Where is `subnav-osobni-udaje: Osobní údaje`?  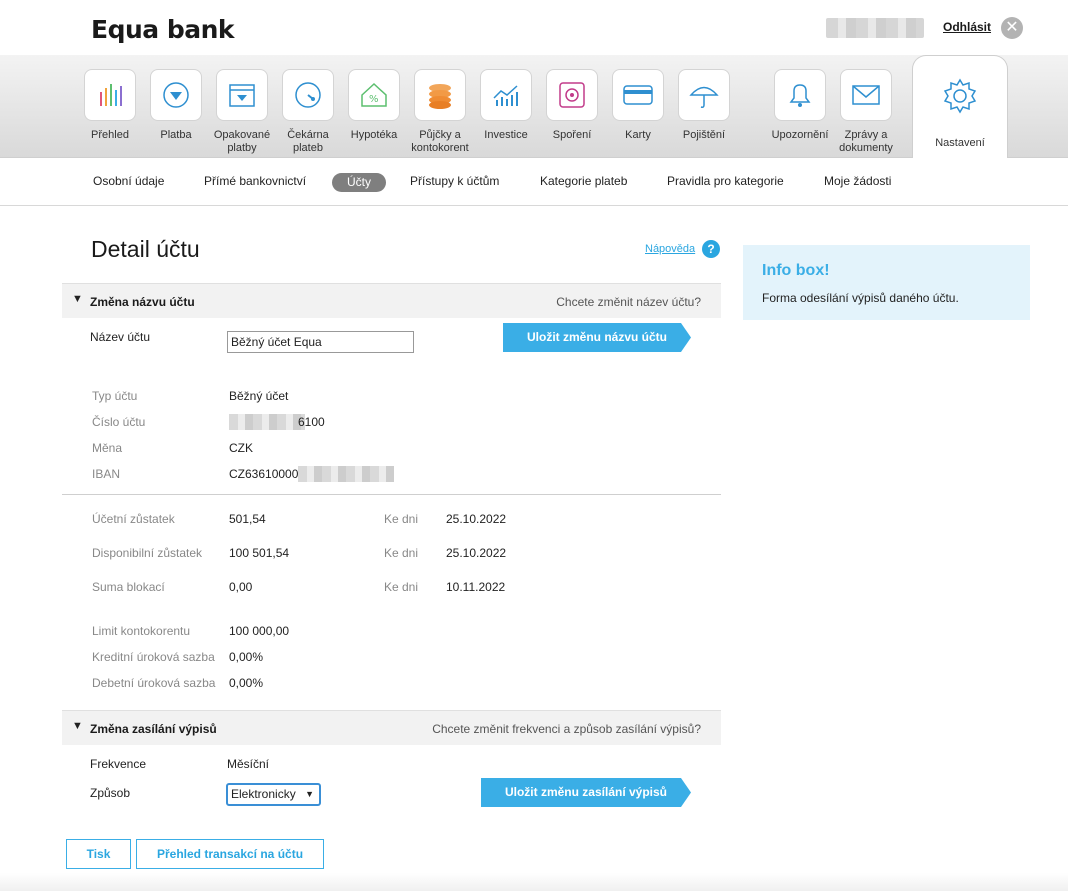
subnav-osobni-udaje: Osobní údaje is located at coordinates (128, 181).